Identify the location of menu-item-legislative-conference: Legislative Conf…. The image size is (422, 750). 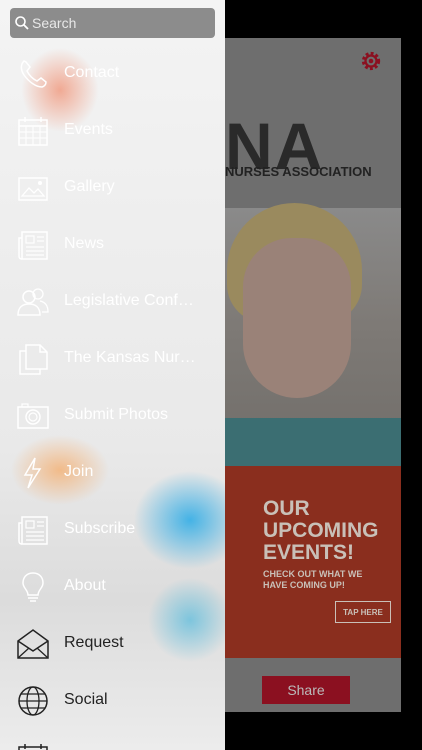
(112, 301).